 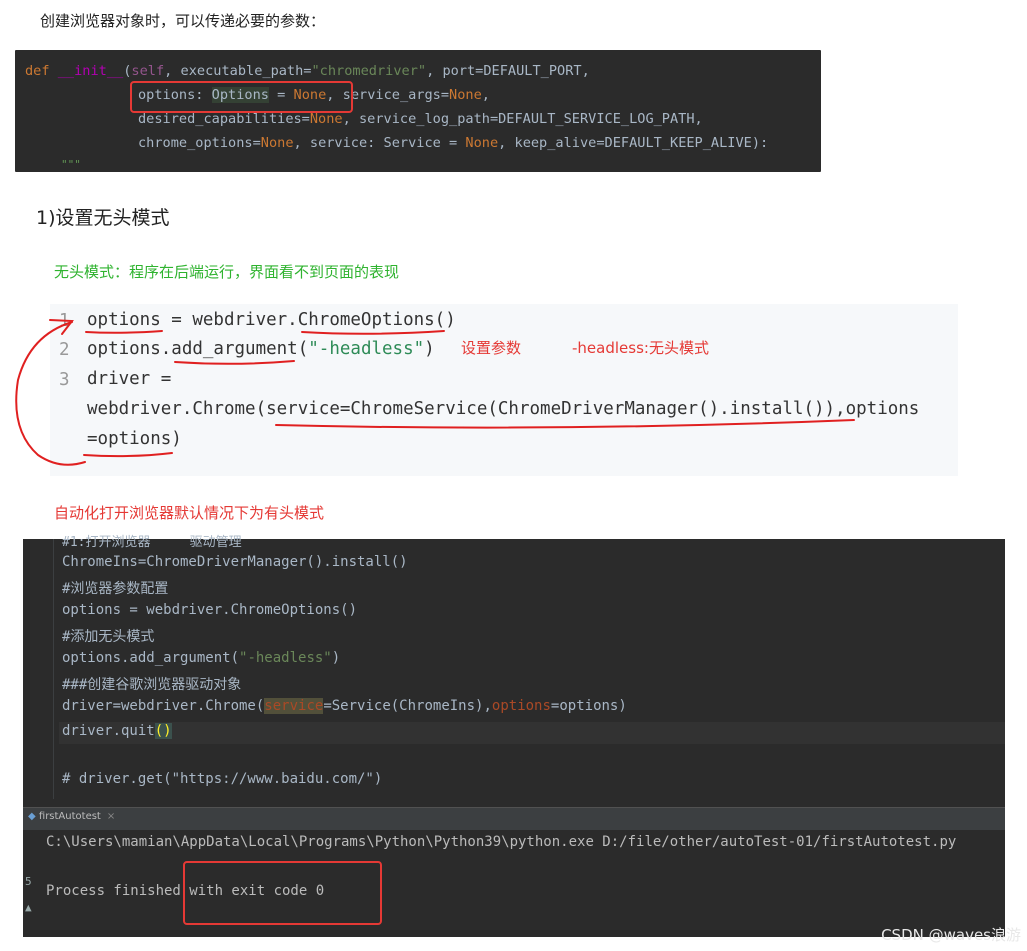 I want to click on code-line: options.add_argument("-headless"), so click(x=201, y=658).